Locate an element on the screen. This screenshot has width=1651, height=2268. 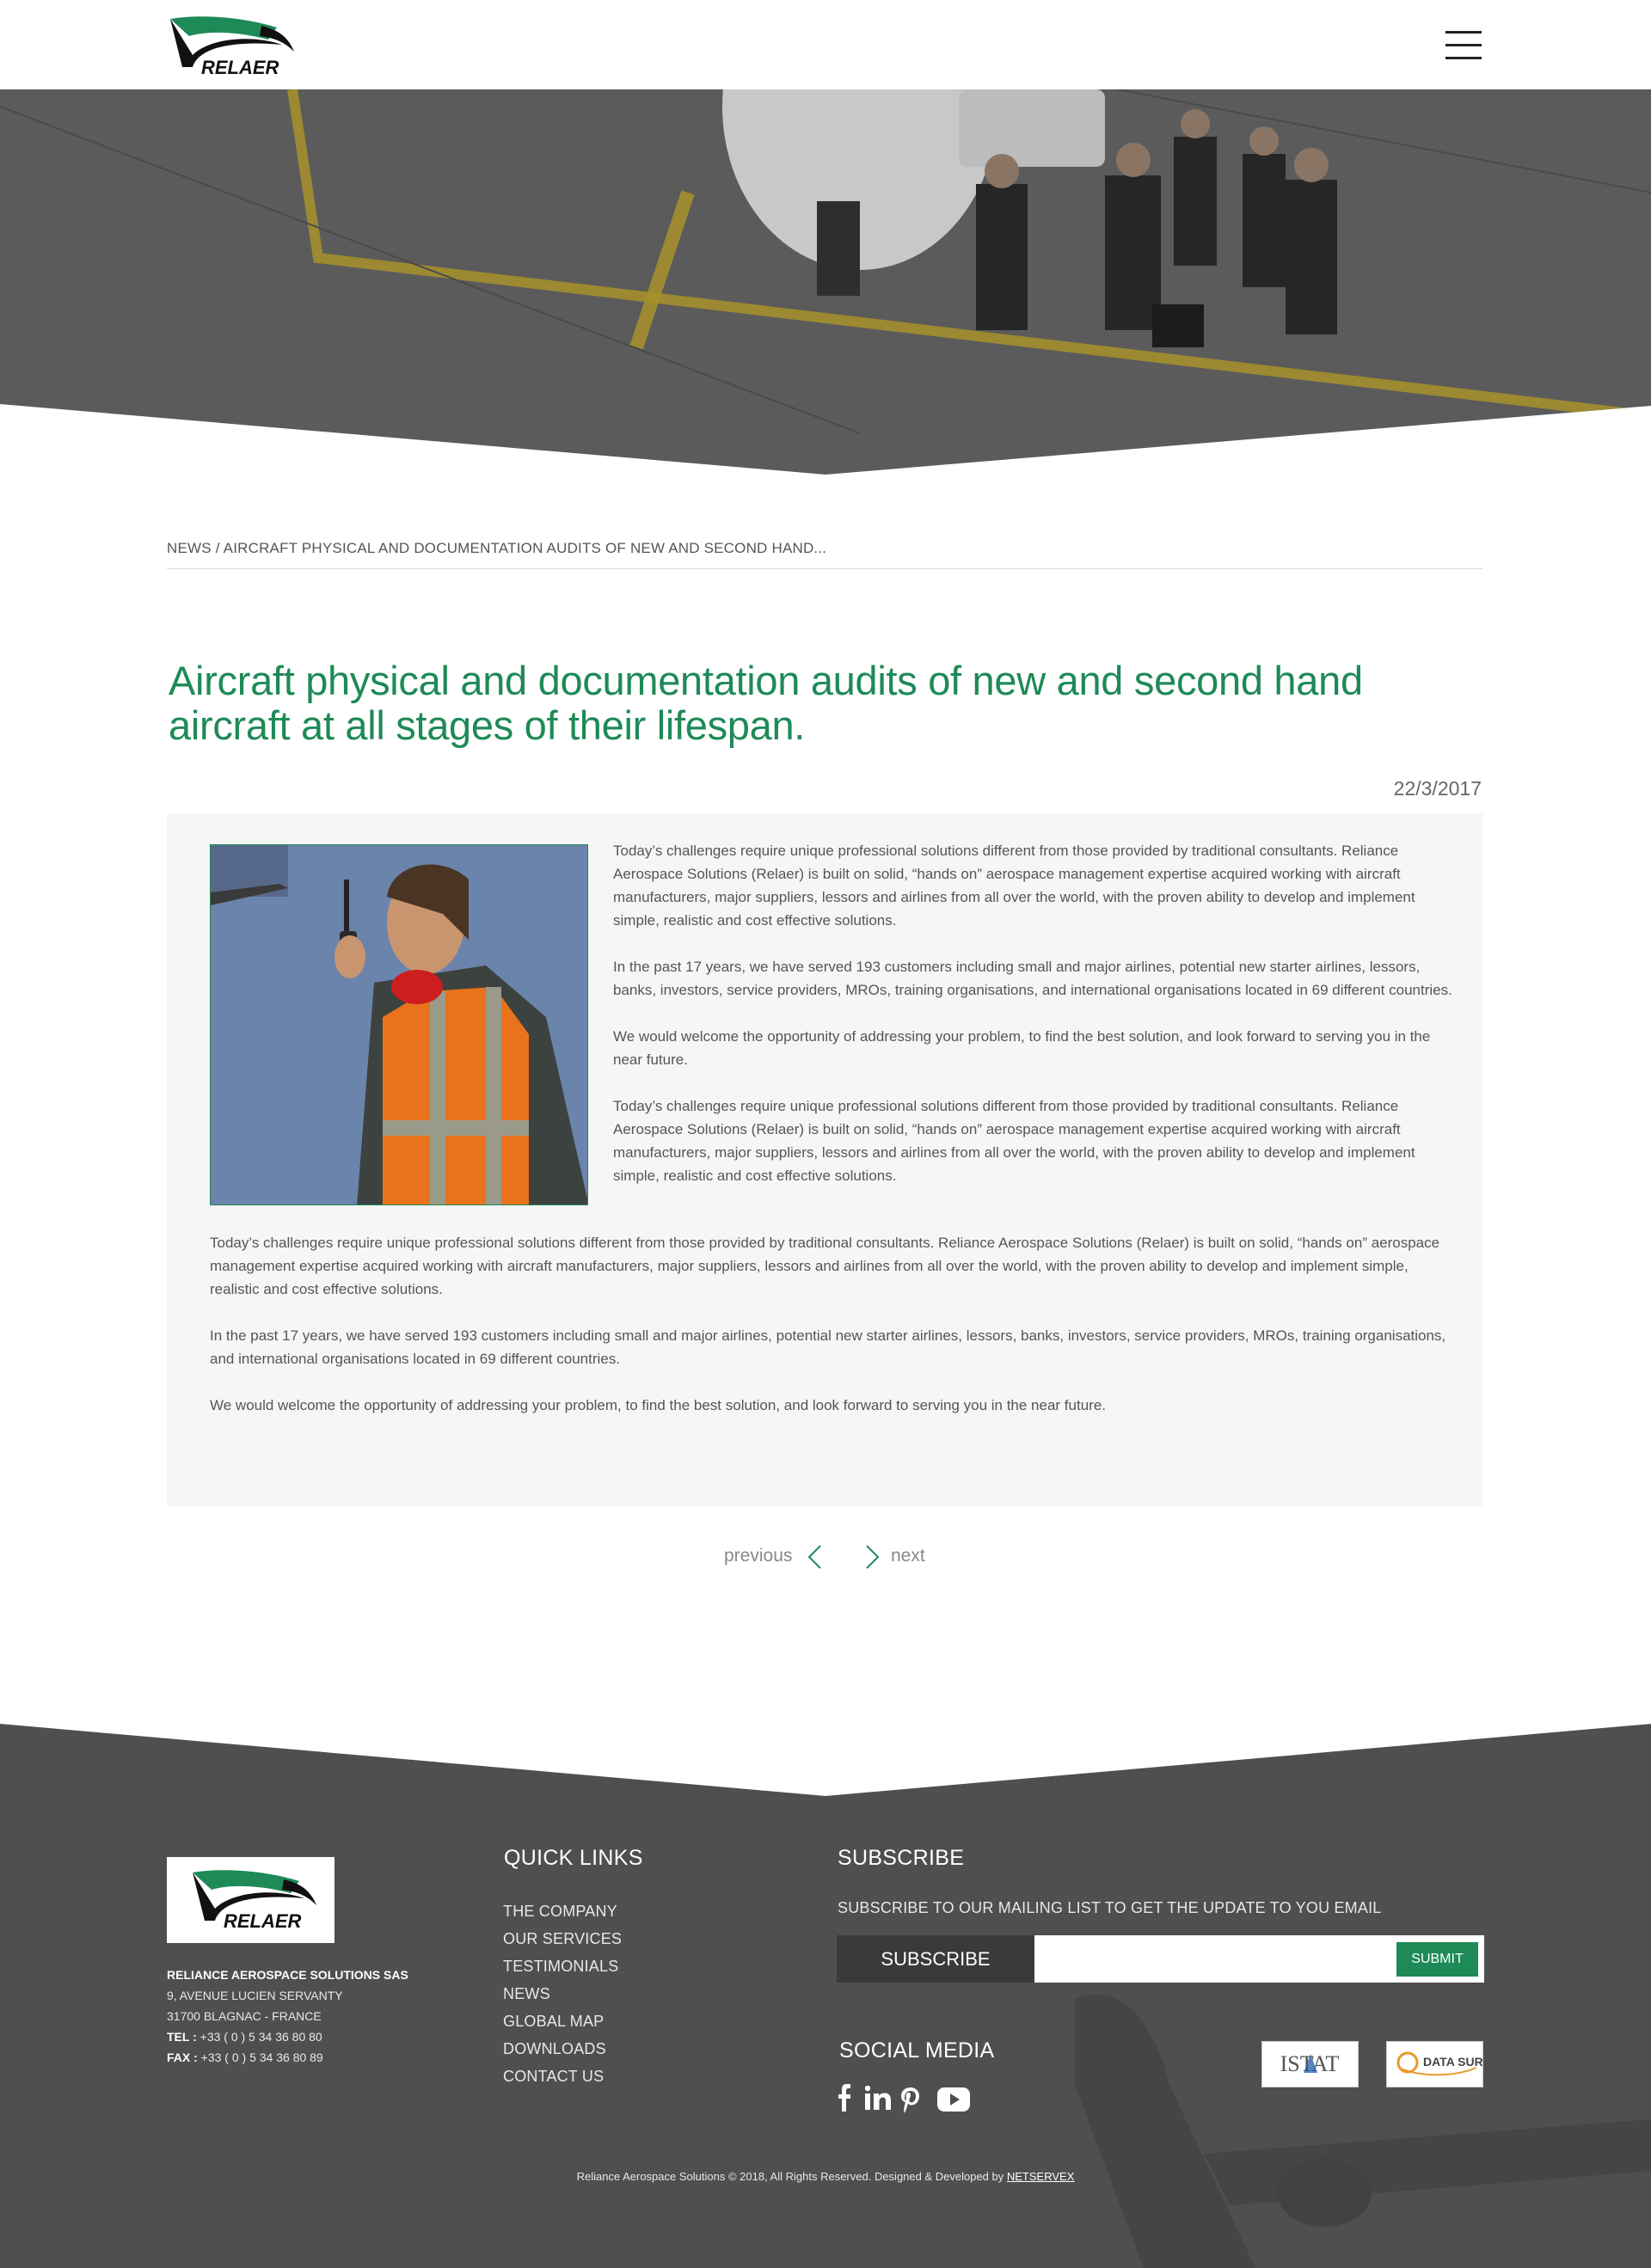
tel-number: +33 ( 0 ) 5 34 36 80 80 is located at coordinates (261, 2037).